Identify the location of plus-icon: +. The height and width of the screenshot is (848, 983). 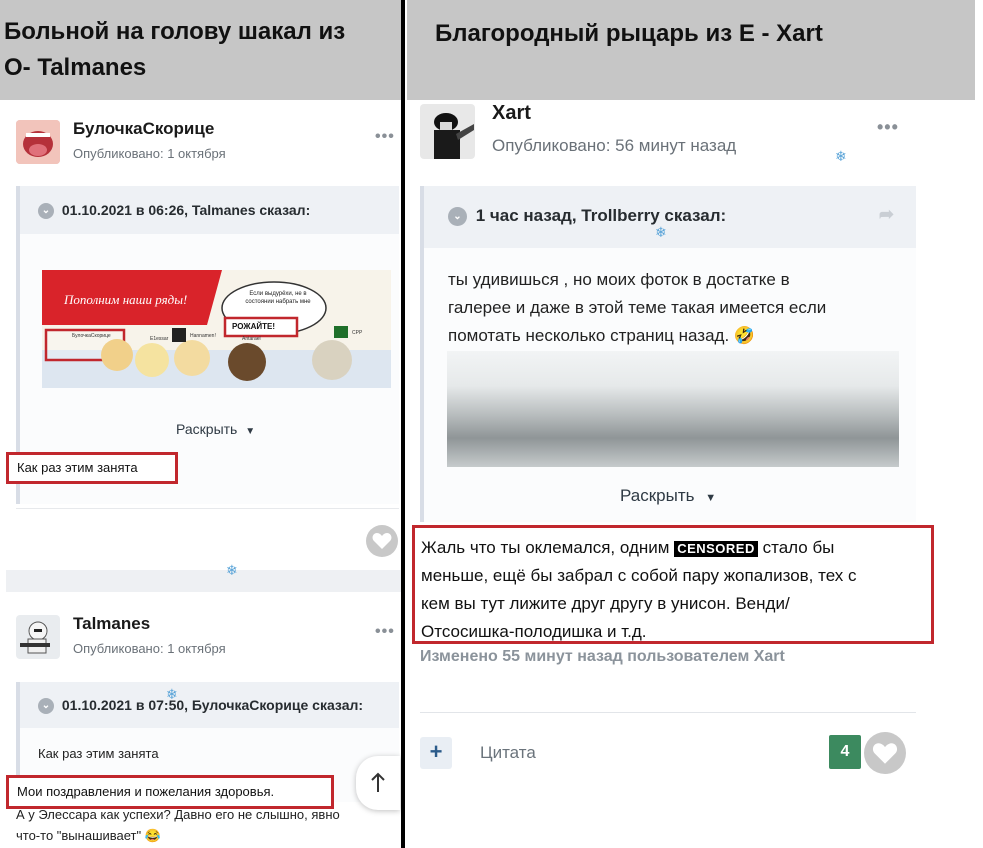
(436, 751).